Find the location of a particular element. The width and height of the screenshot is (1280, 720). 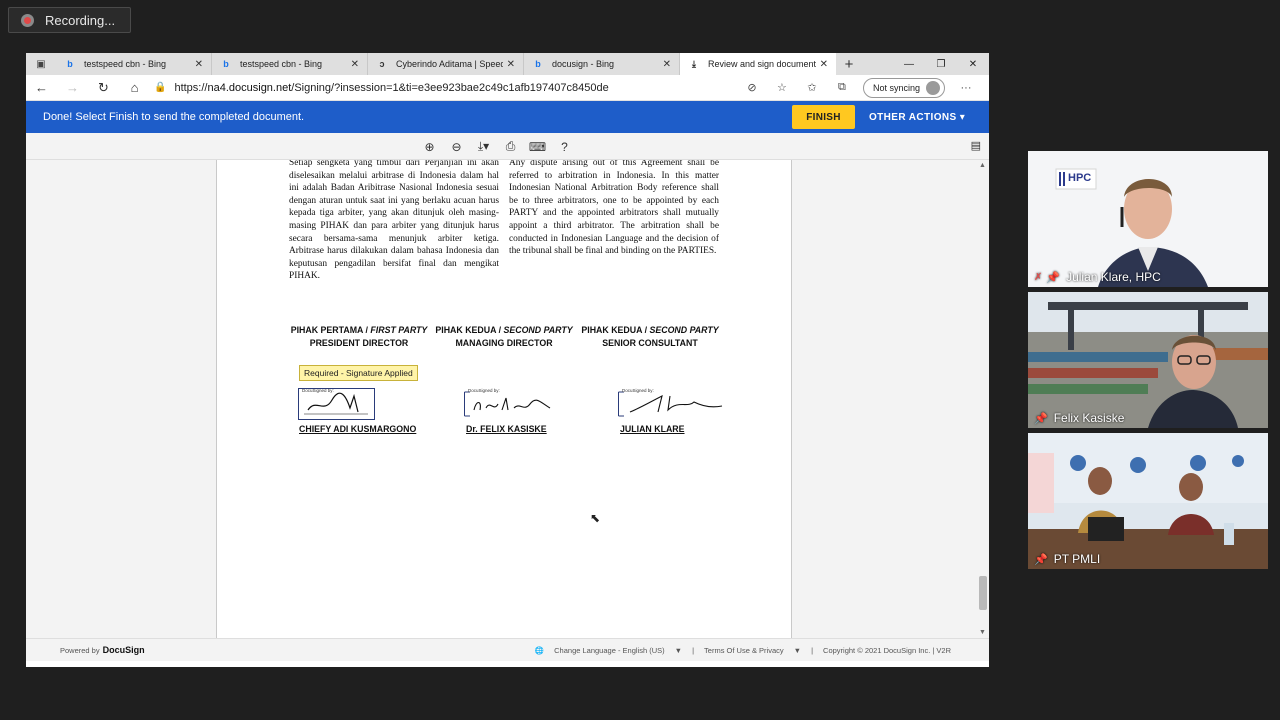

tab-1: b testspeed cbn - Bing ✕ is located at coordinates (134, 64).